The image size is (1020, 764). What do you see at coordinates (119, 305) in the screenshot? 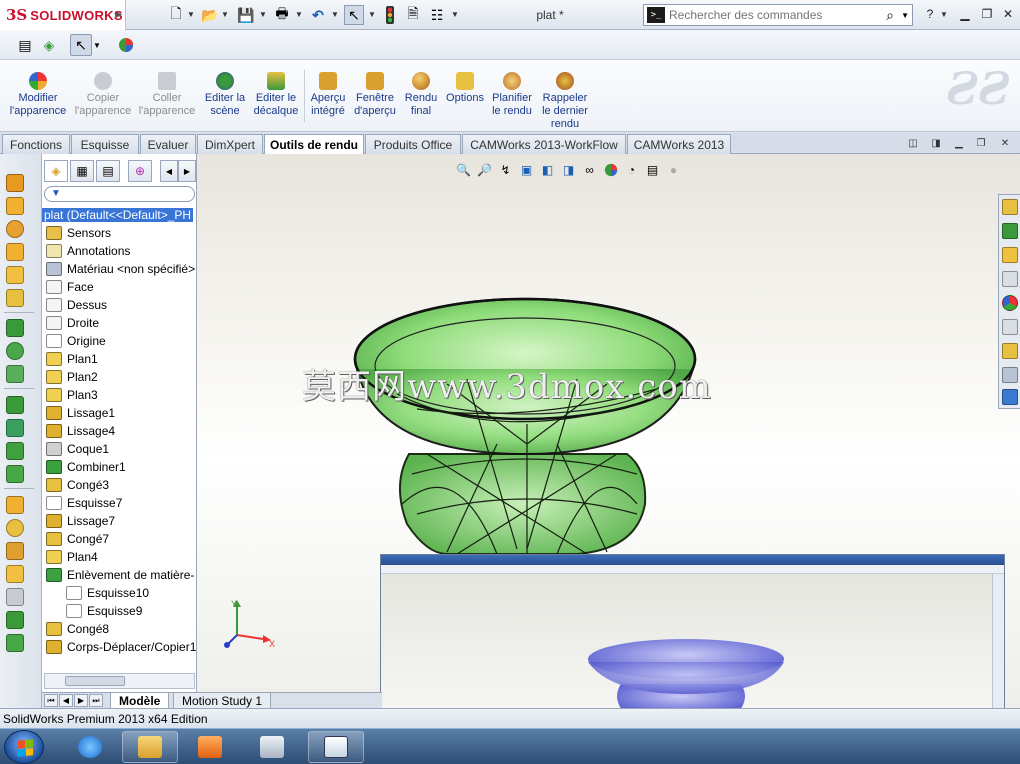
I see `tree-item: Dessus` at bounding box center [119, 305].